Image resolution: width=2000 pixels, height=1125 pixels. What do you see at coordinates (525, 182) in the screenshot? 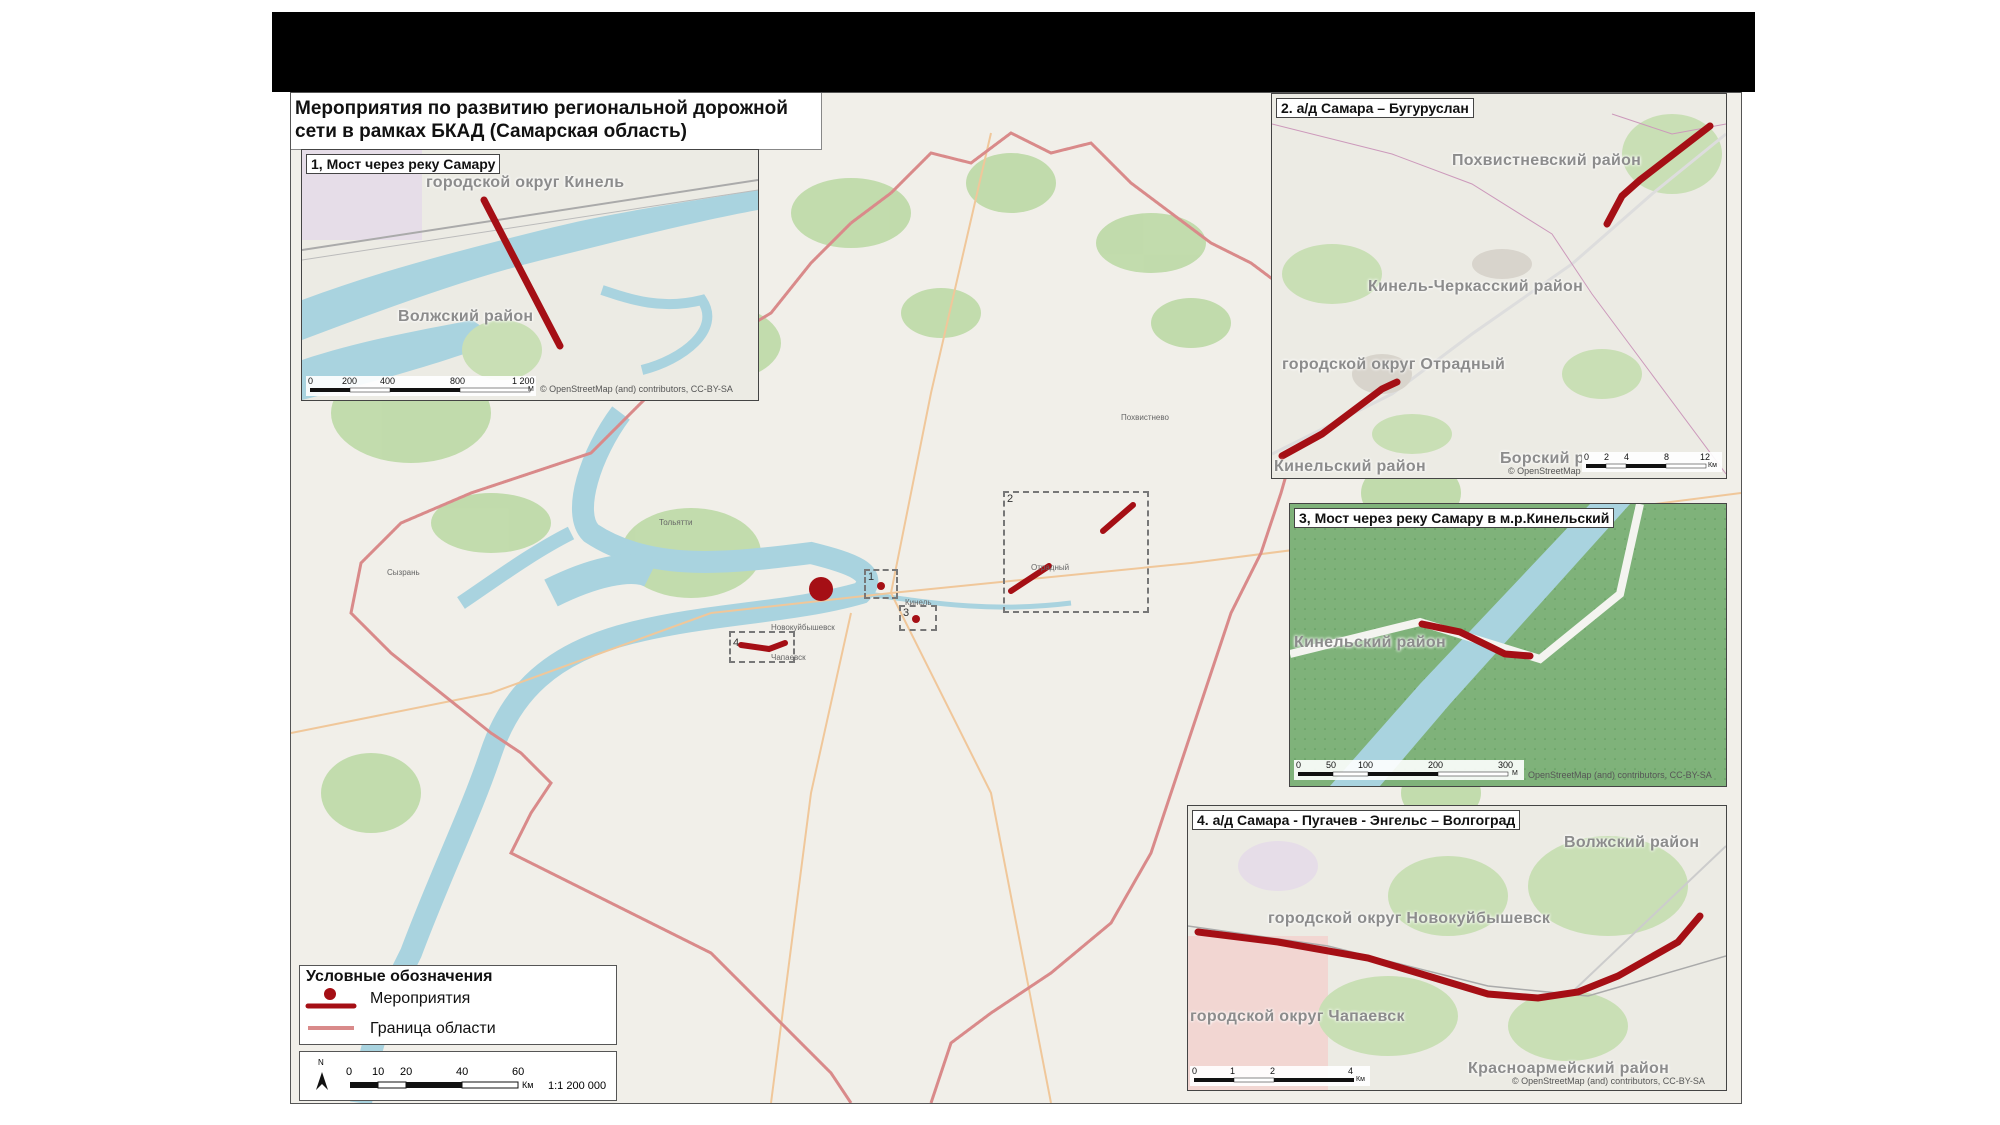
I see `place-label: городской округ Кинель` at bounding box center [525, 182].